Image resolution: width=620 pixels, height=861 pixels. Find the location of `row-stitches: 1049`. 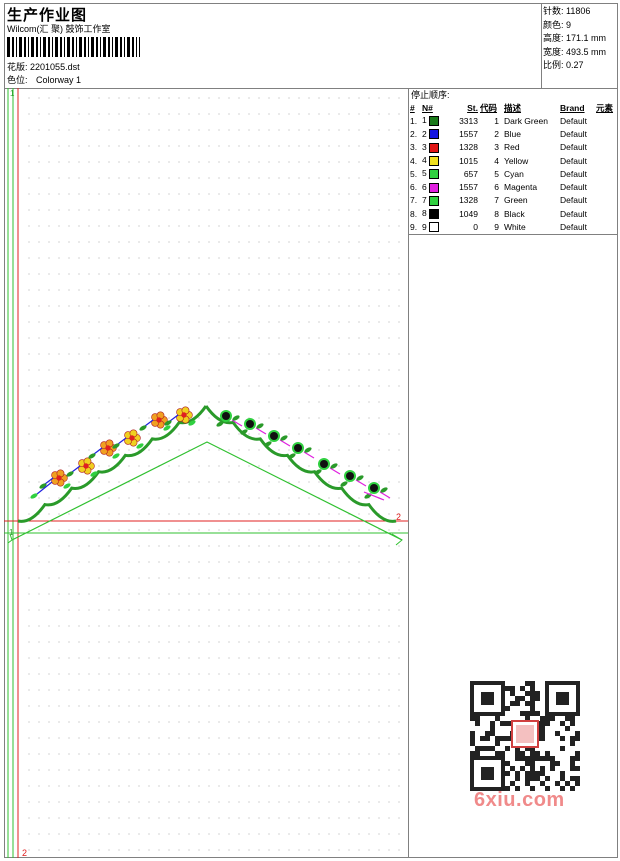

row-stitches: 1049 is located at coordinates (468, 213).